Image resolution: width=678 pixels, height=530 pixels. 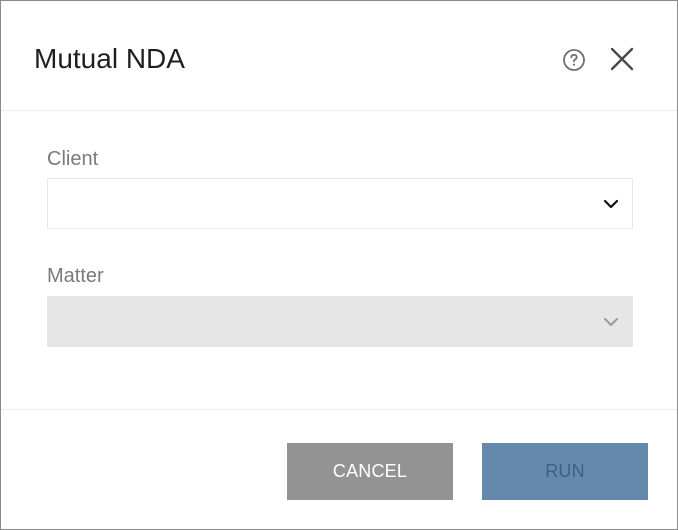 What do you see at coordinates (109, 58) in the screenshot?
I see `dialog-title: Mutual NDA` at bounding box center [109, 58].